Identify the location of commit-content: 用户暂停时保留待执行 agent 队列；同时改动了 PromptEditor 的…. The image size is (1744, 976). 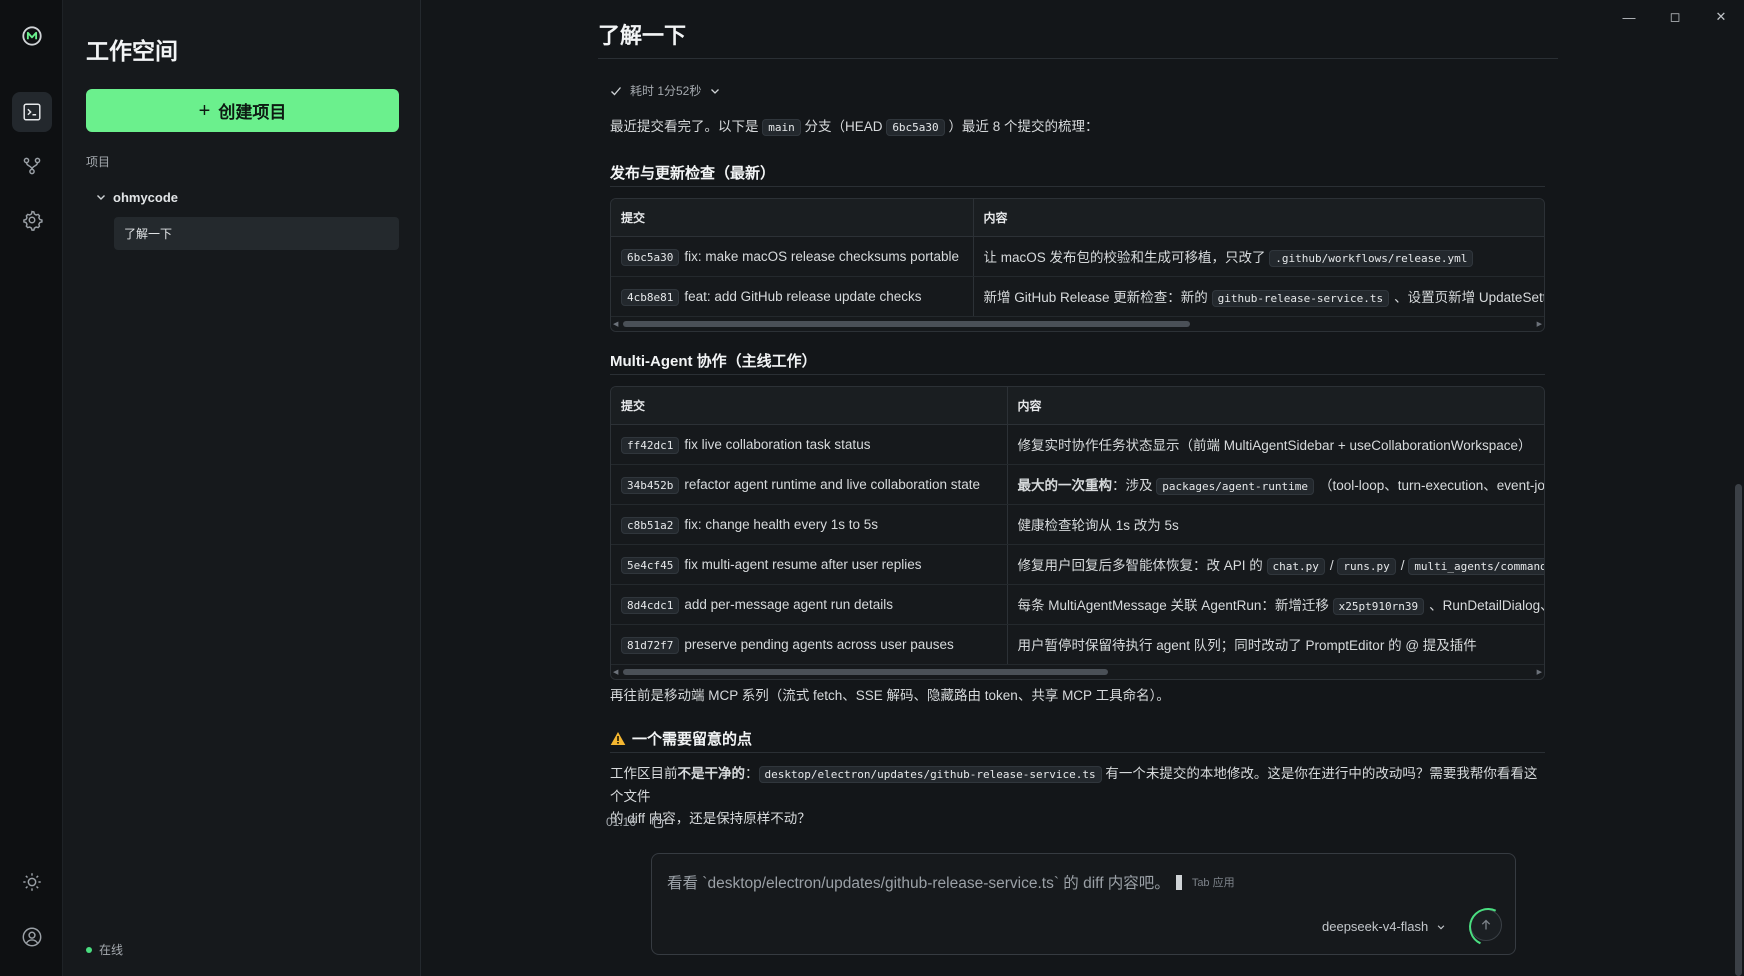
(1247, 645).